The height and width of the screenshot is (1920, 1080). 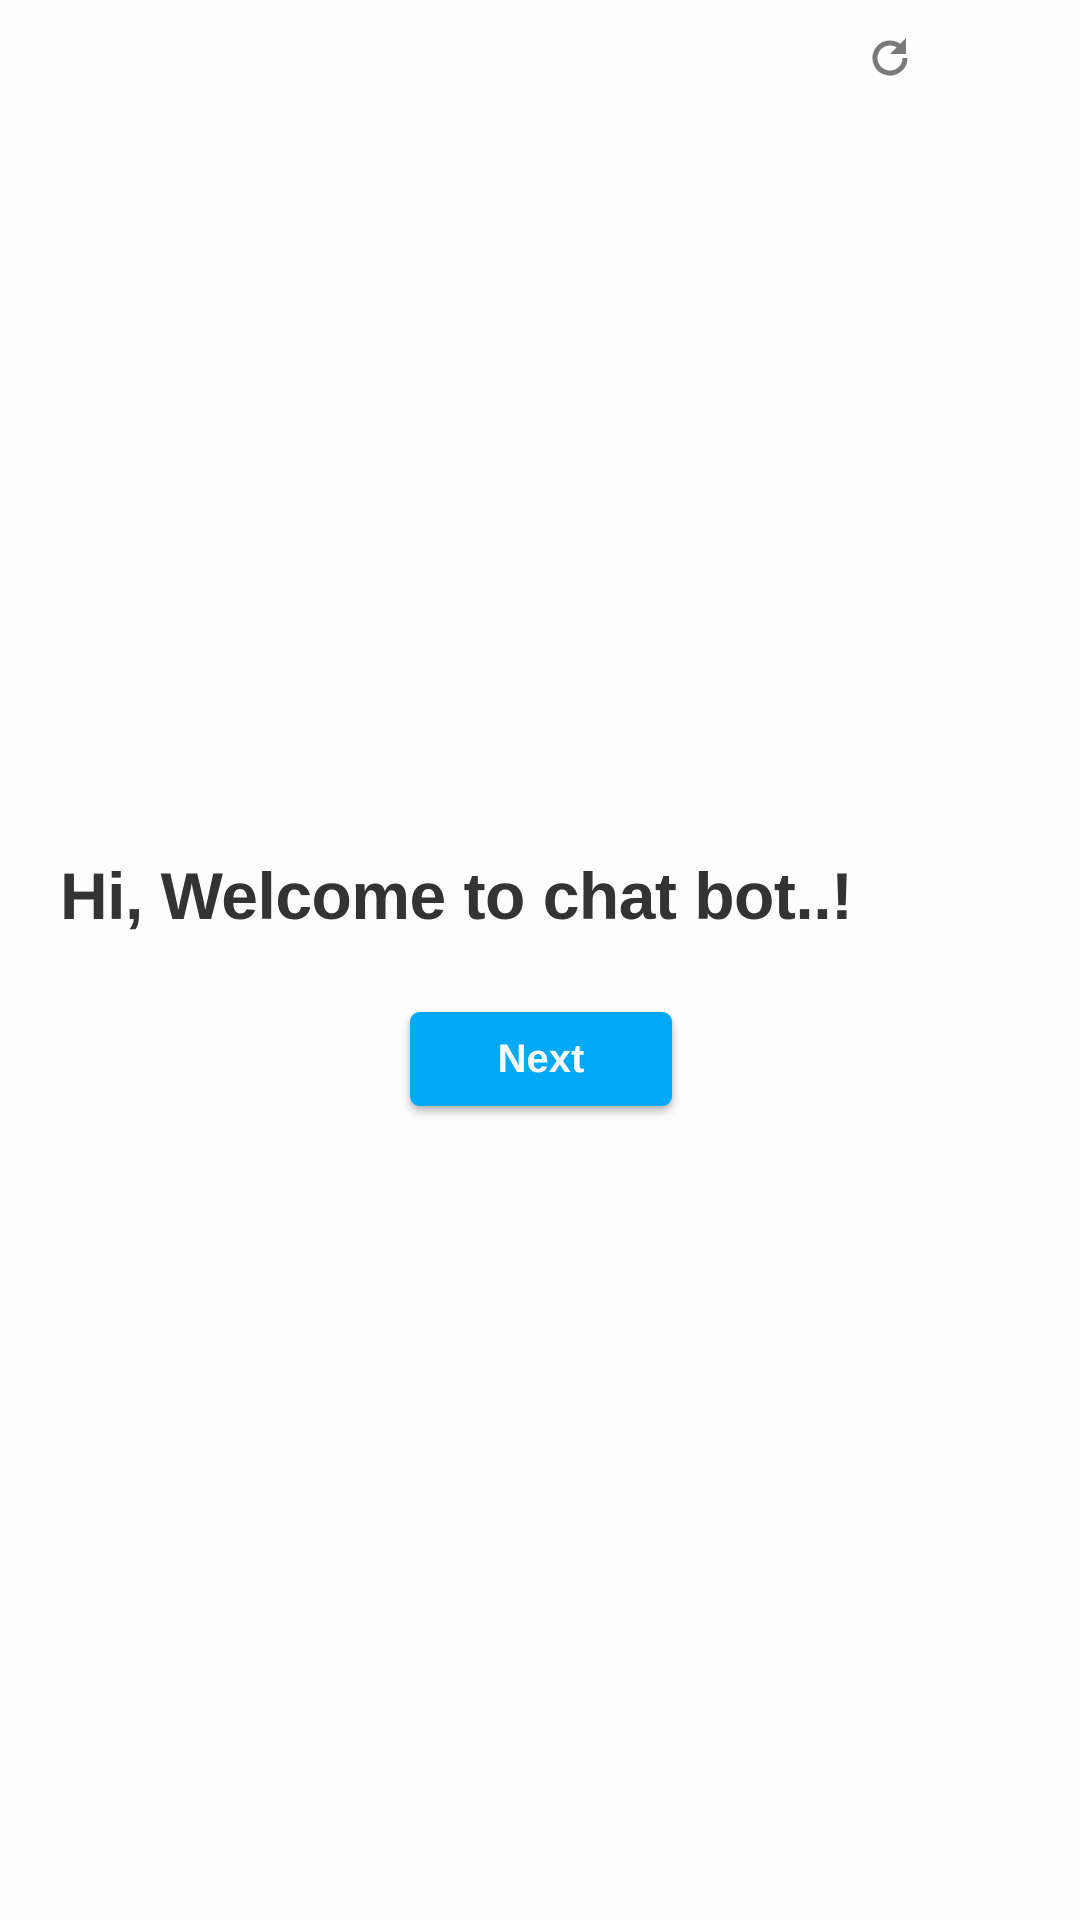 I want to click on refresh-icon, so click(x=890, y=58).